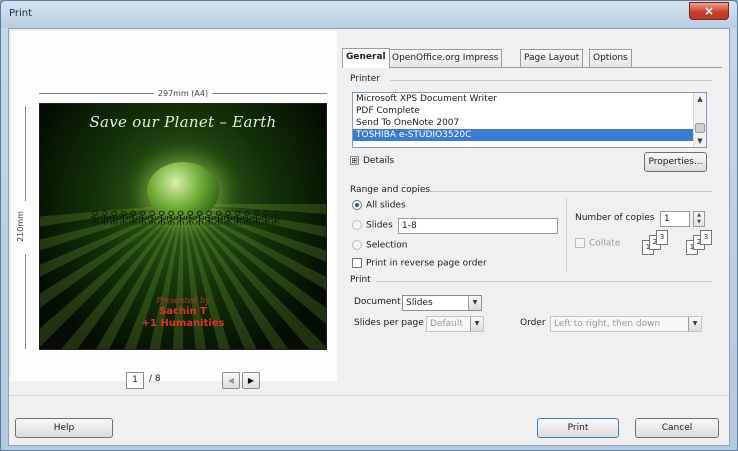 The width and height of the screenshot is (738, 451). Describe the element at coordinates (529, 123) in the screenshot. I see `printer-item: Send To OneNote 2007` at that location.